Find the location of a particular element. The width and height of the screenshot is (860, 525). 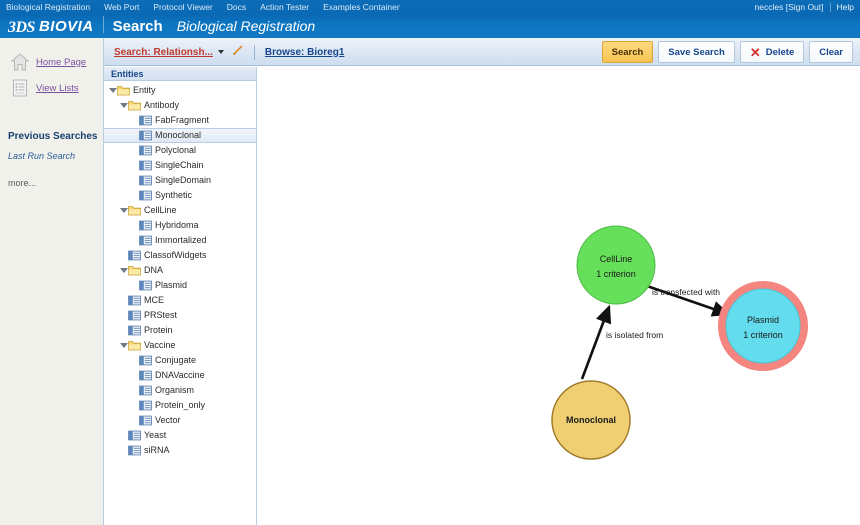

tree-item-protein: Protein is located at coordinates (180, 330).